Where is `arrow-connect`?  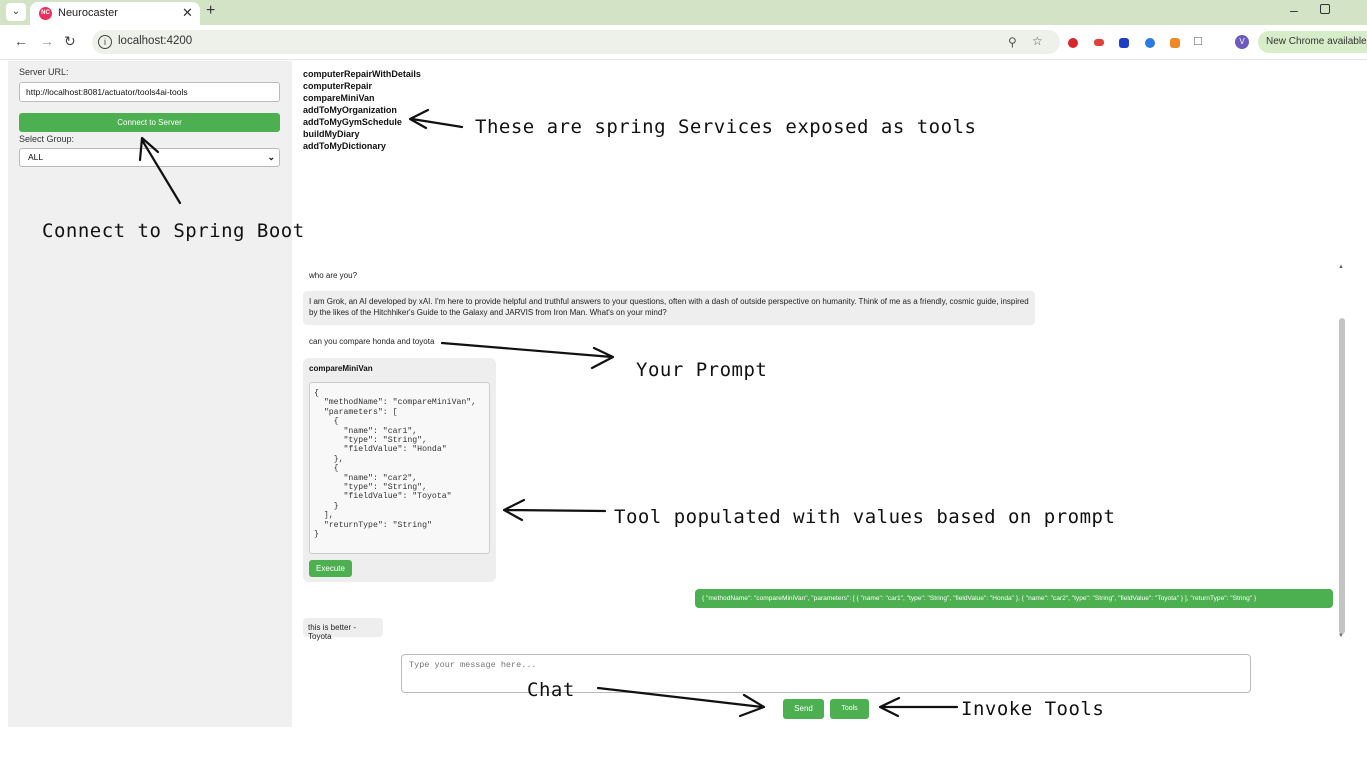
arrow-connect is located at coordinates (160, 170).